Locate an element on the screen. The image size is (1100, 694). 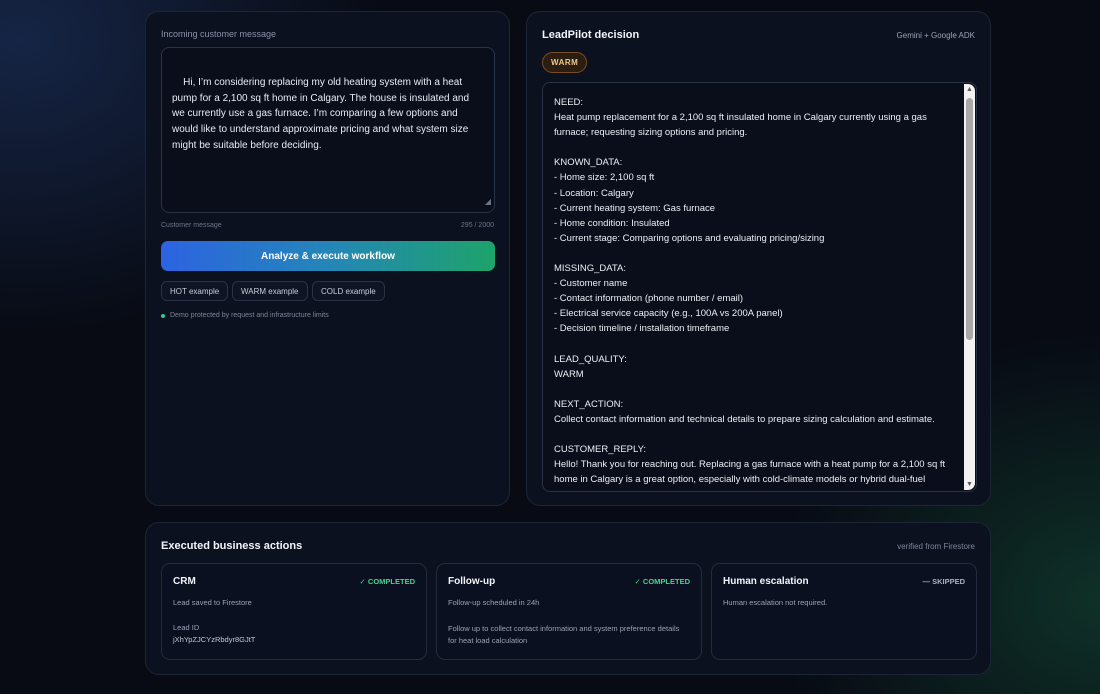
hot-example-button: HOT example is located at coordinates (195, 291).